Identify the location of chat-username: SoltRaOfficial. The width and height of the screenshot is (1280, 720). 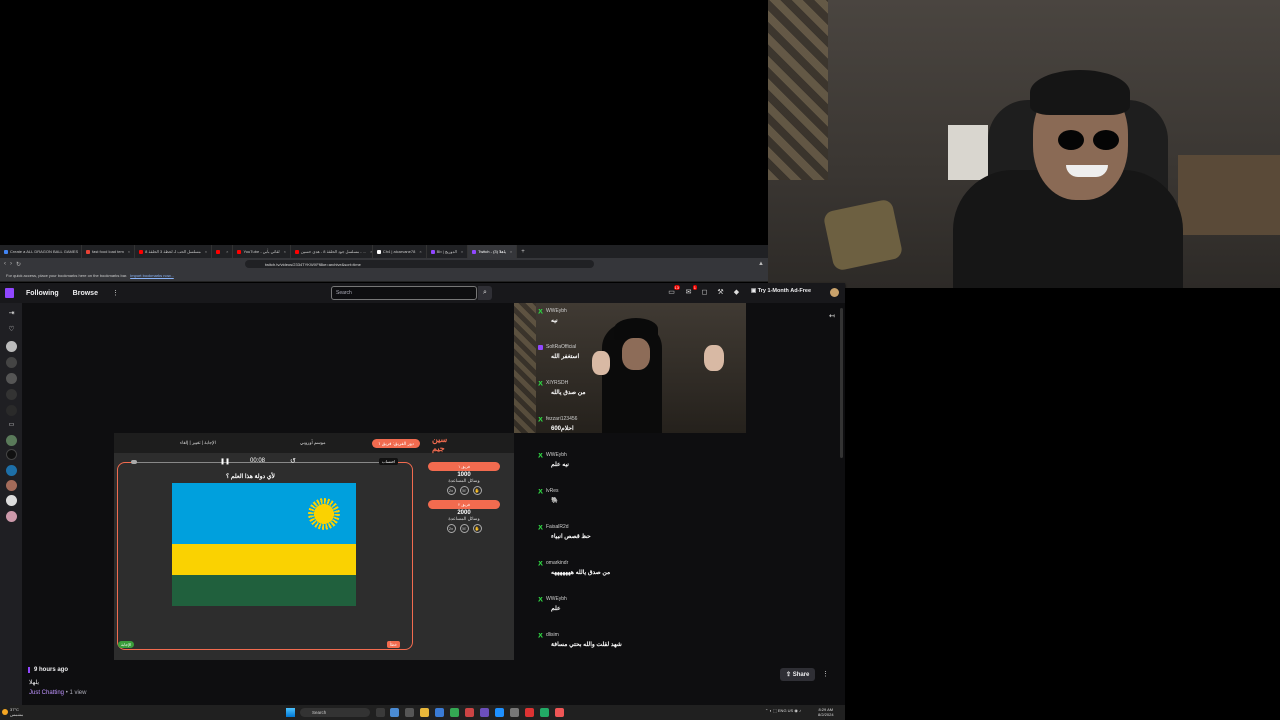
(561, 347).